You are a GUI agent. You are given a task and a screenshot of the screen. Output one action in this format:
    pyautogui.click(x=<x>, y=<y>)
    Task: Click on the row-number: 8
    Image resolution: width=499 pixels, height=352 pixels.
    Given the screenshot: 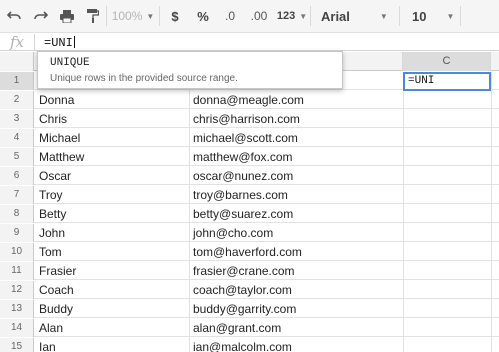 What is the action you would take?
    pyautogui.click(x=17, y=214)
    